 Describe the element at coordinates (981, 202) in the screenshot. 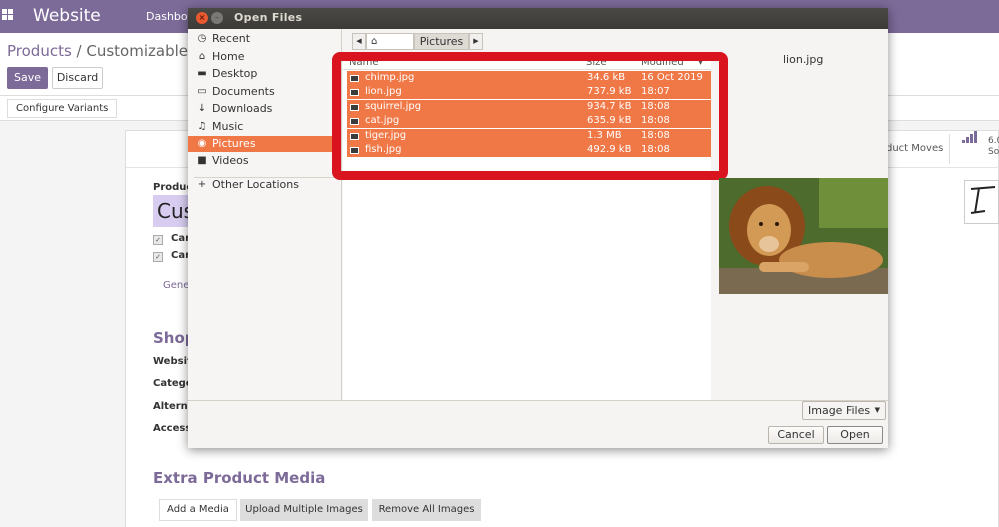

I see `product-image-thumbnail` at that location.